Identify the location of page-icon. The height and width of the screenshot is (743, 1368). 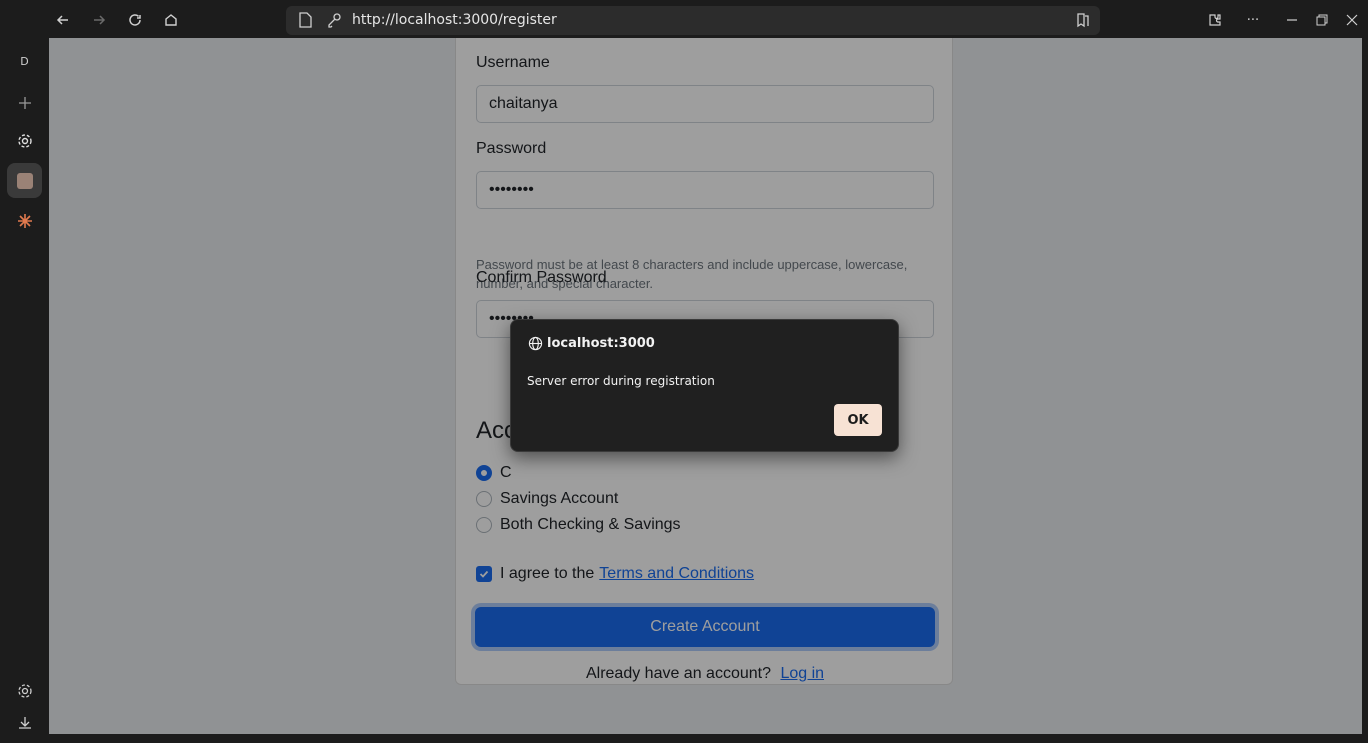
(306, 20).